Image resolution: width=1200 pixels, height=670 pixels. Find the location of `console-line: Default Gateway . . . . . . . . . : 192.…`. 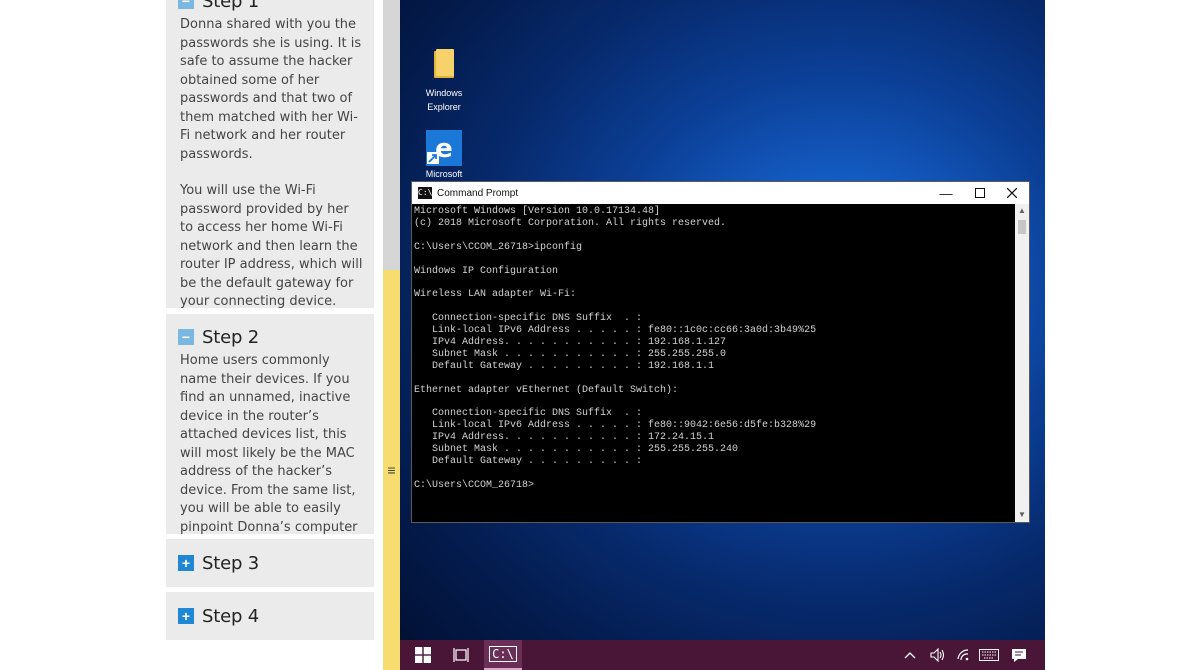

console-line: Default Gateway . . . . . . . . . : 192.… is located at coordinates (564, 366).